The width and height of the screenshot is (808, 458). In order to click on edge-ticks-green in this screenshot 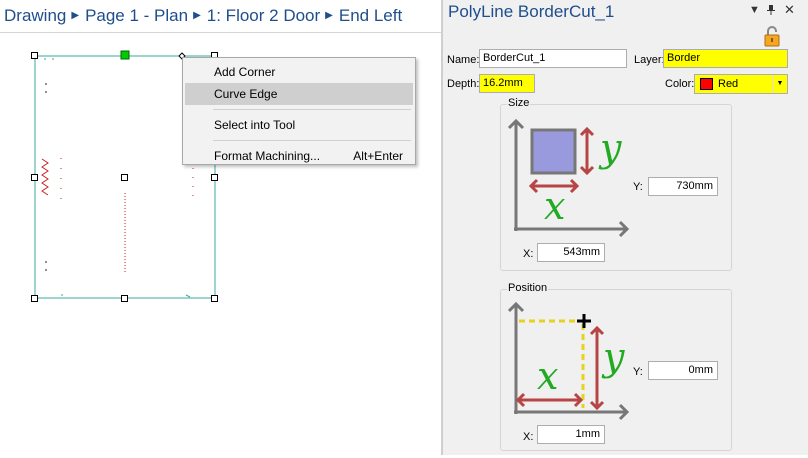, I will do `click(117, 178)`.